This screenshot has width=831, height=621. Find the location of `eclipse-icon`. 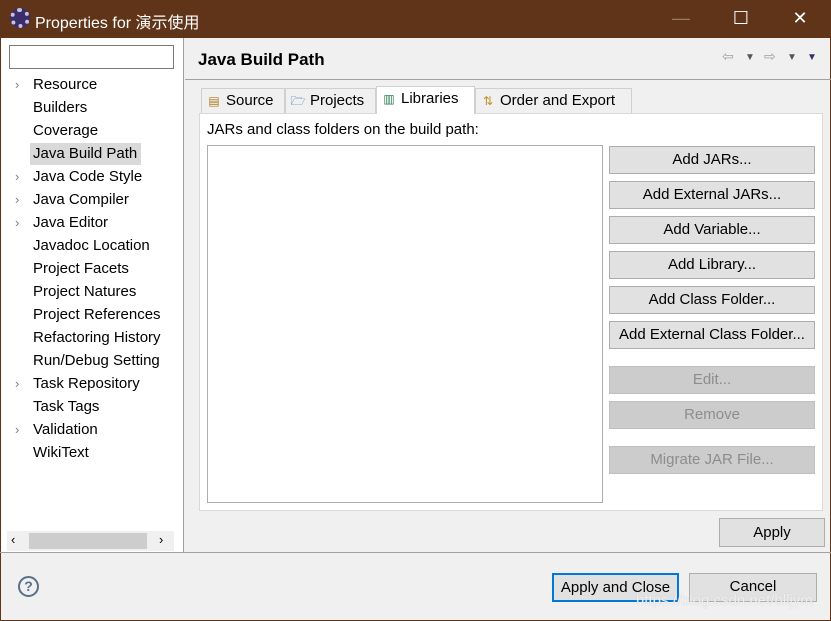

eclipse-icon is located at coordinates (20, 18).